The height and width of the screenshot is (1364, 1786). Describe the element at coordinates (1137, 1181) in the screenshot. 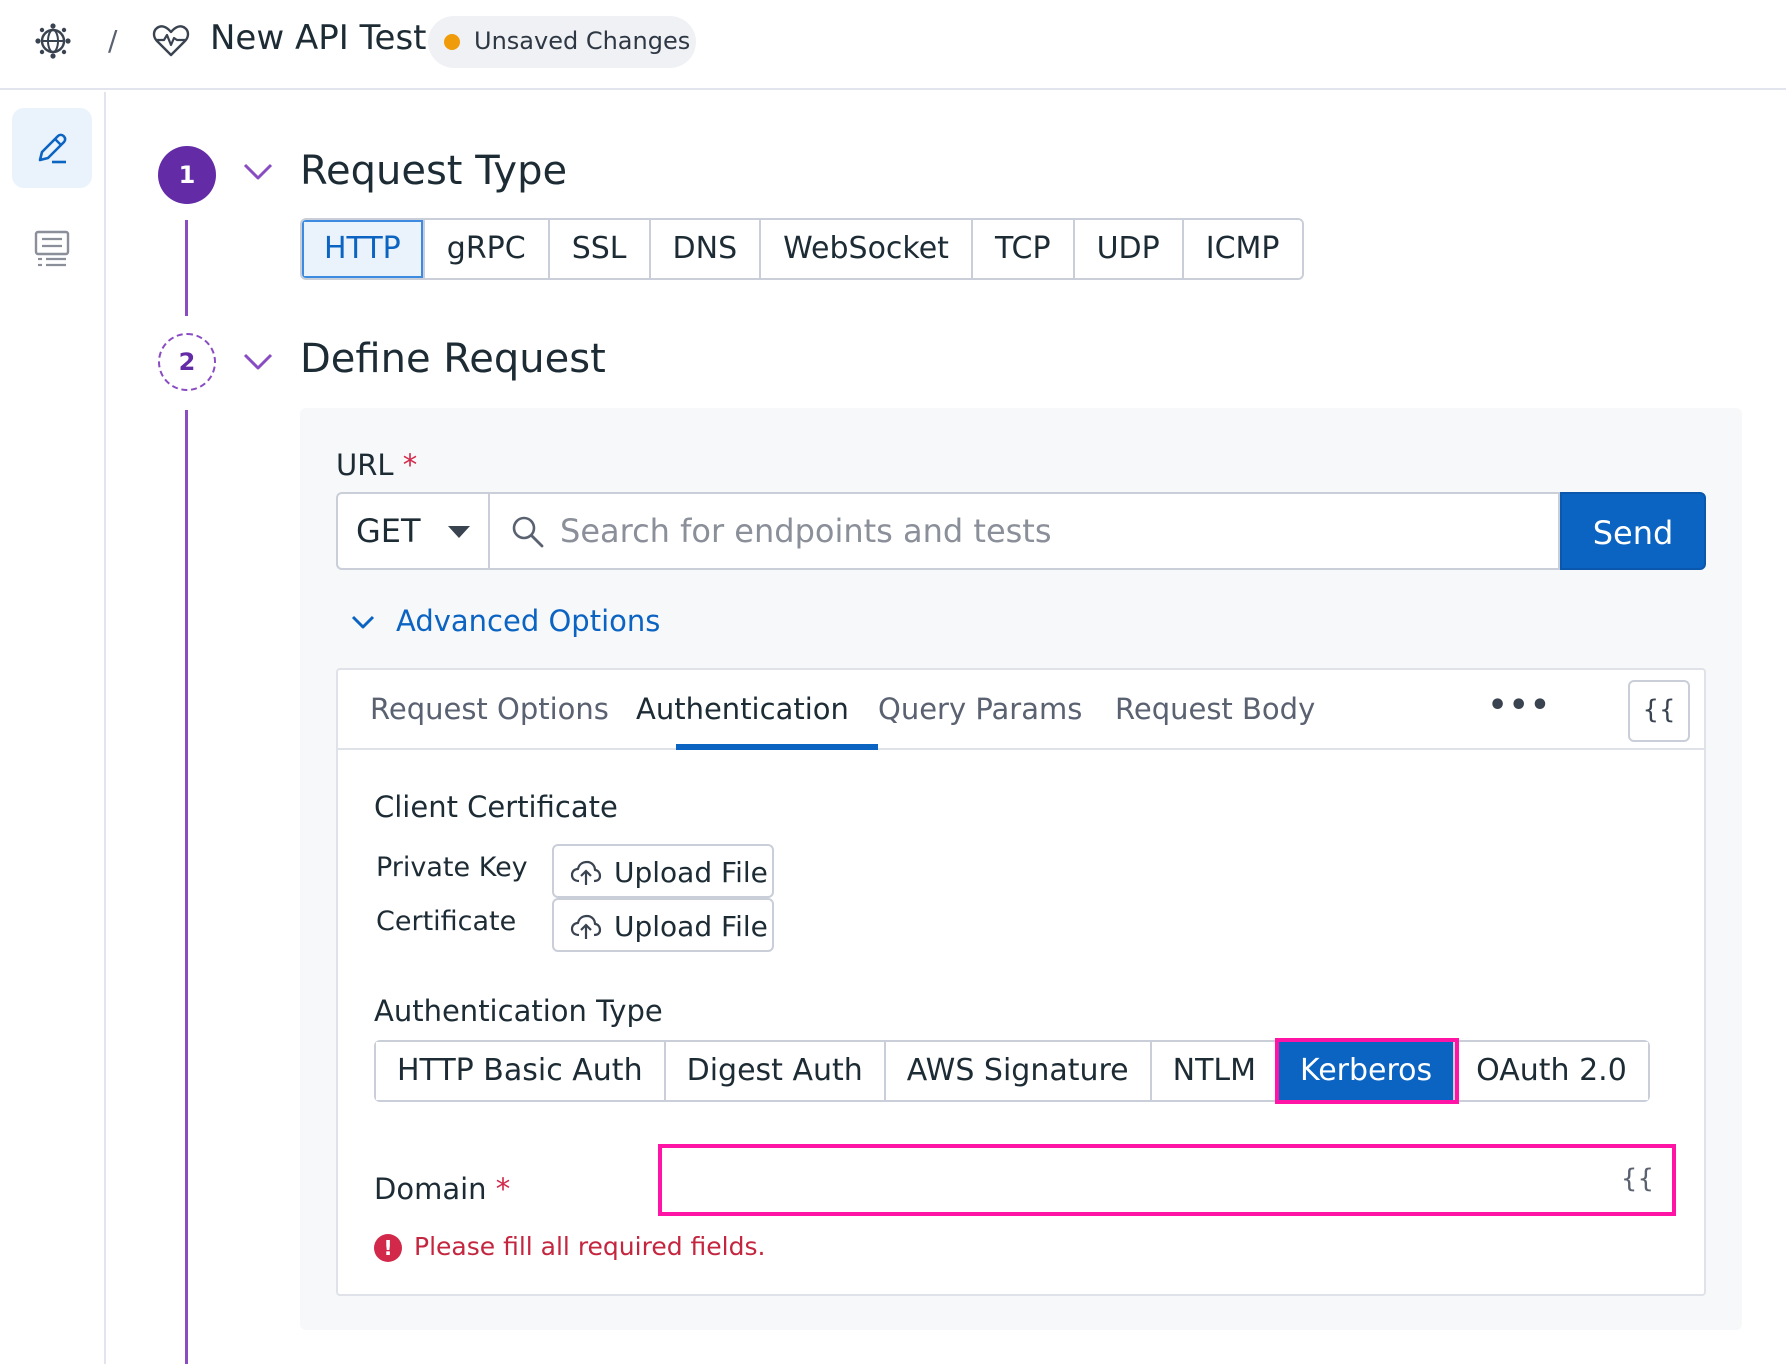

I see `domain-input` at that location.